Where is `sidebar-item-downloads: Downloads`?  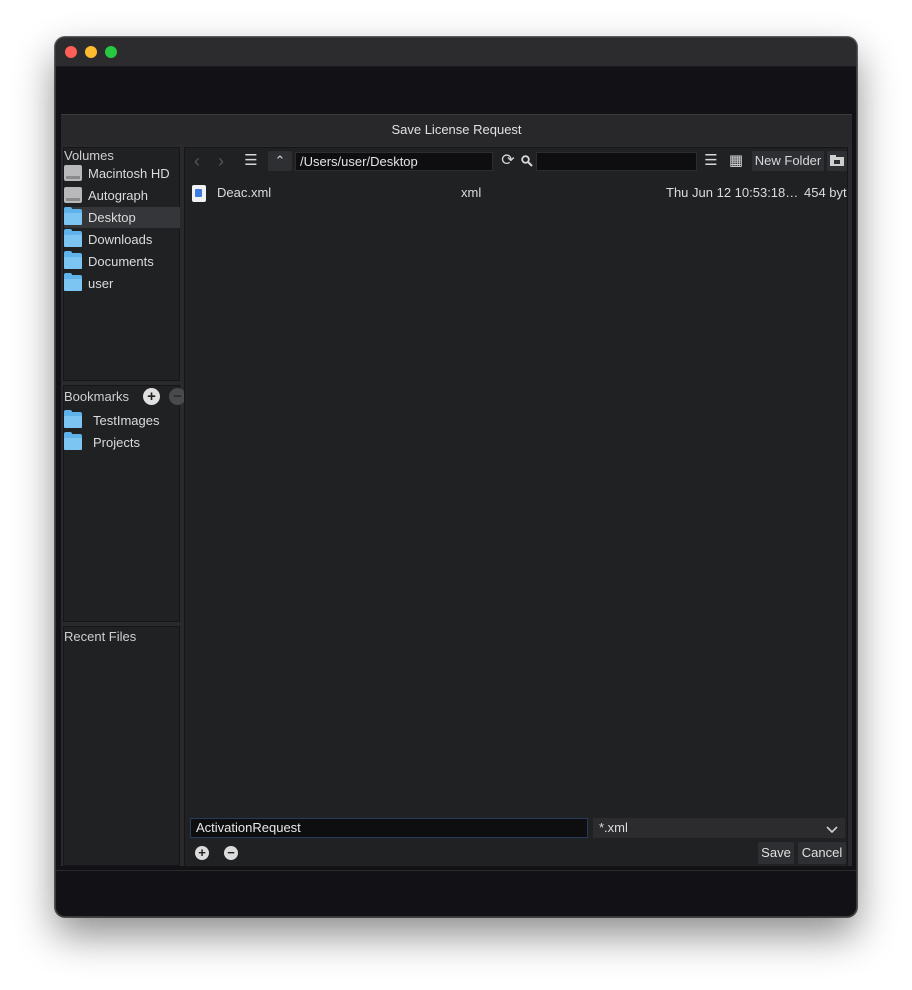 sidebar-item-downloads: Downloads is located at coordinates (122, 239).